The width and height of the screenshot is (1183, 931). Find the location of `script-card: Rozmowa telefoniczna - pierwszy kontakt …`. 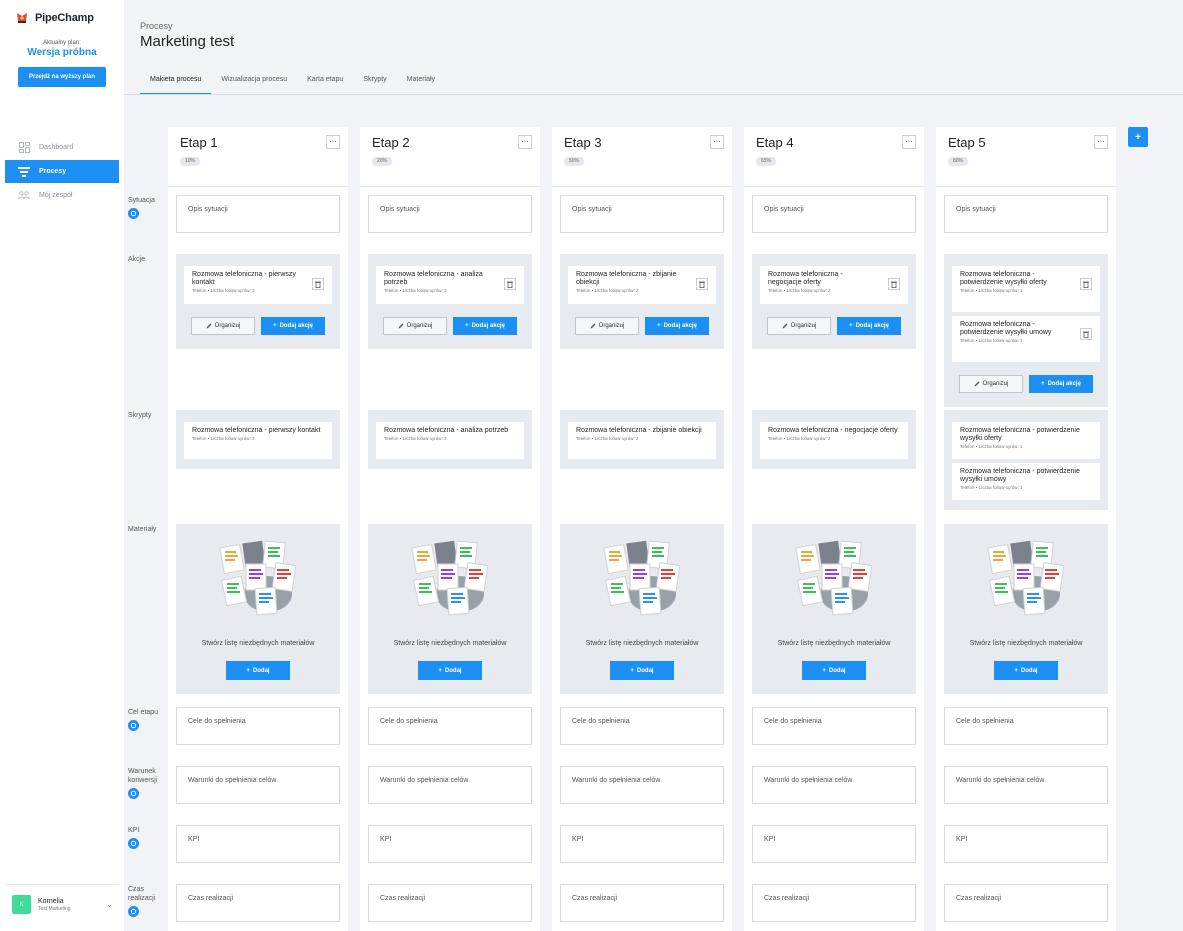

script-card: Rozmowa telefoniczna - pierwszy kontakt … is located at coordinates (258, 440).